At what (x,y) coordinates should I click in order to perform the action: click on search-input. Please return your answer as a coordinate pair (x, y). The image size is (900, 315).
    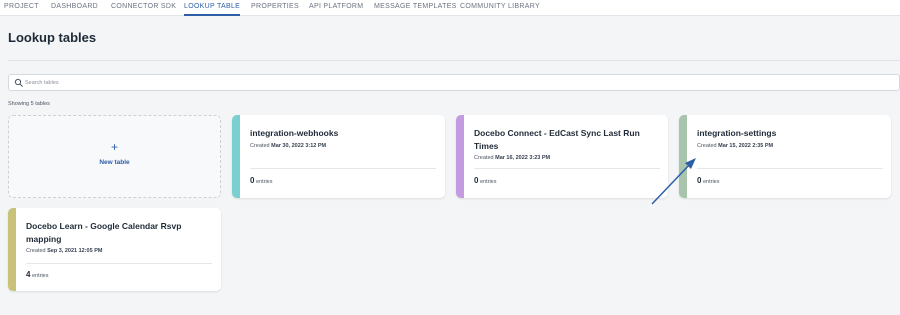
    Looking at the image, I should click on (455, 82).